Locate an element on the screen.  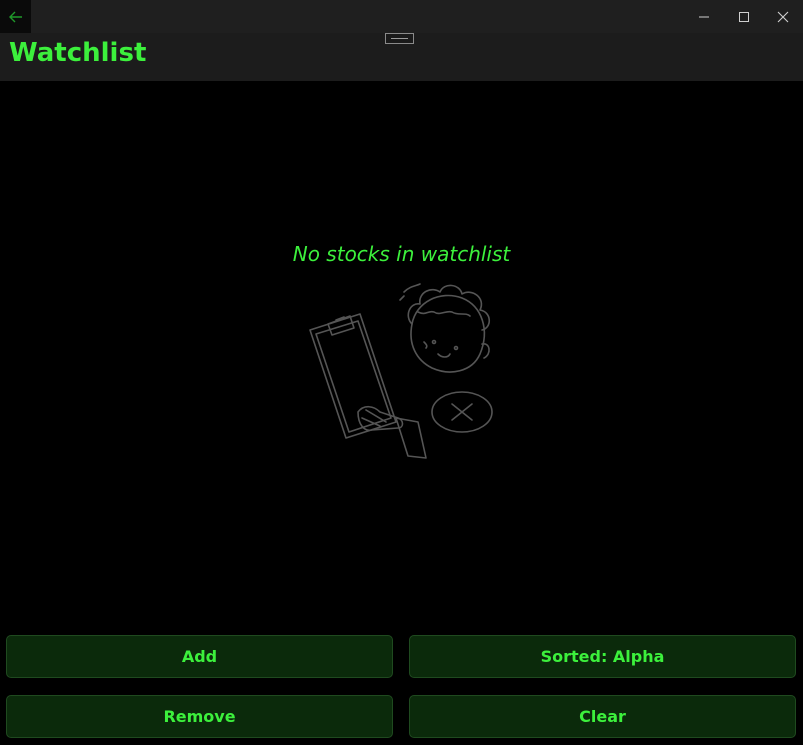
drag-handle is located at coordinates (399, 38).